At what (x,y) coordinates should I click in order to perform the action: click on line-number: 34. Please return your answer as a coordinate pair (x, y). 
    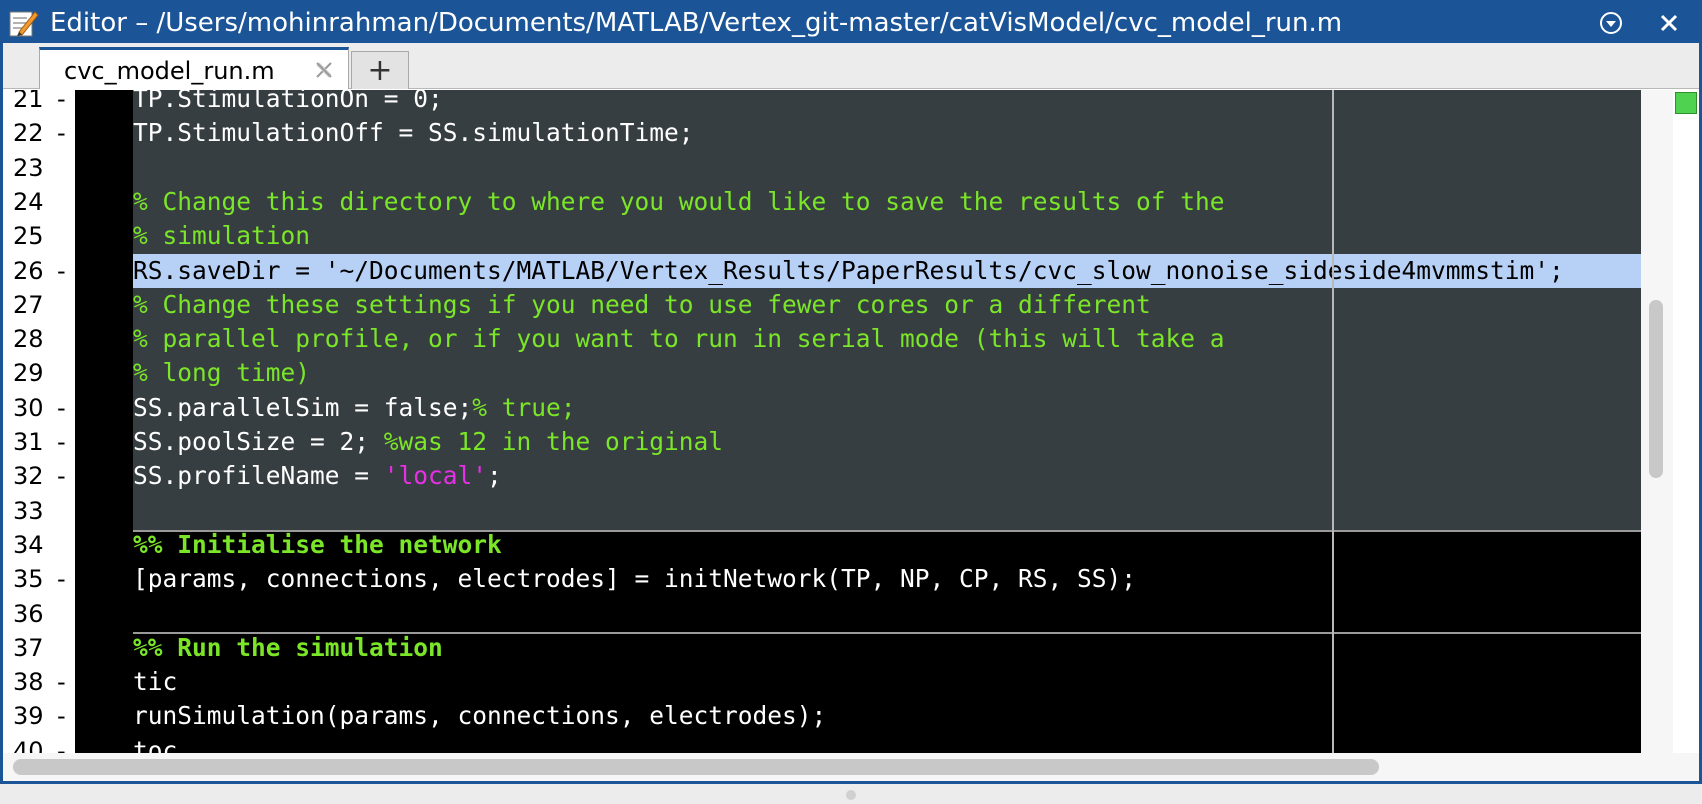
    Looking at the image, I should click on (39, 545).